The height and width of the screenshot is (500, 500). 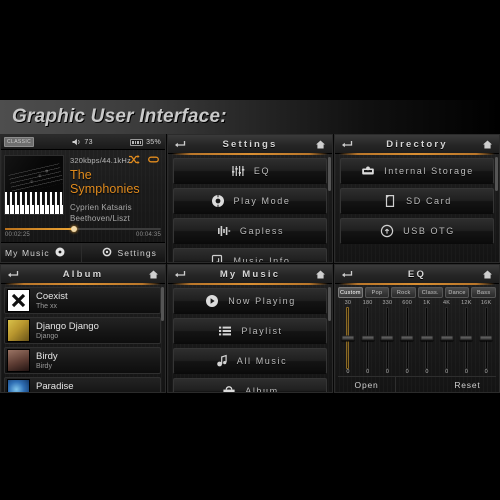 I want to click on my-music-item-playlist: Playlist, so click(x=250, y=331).